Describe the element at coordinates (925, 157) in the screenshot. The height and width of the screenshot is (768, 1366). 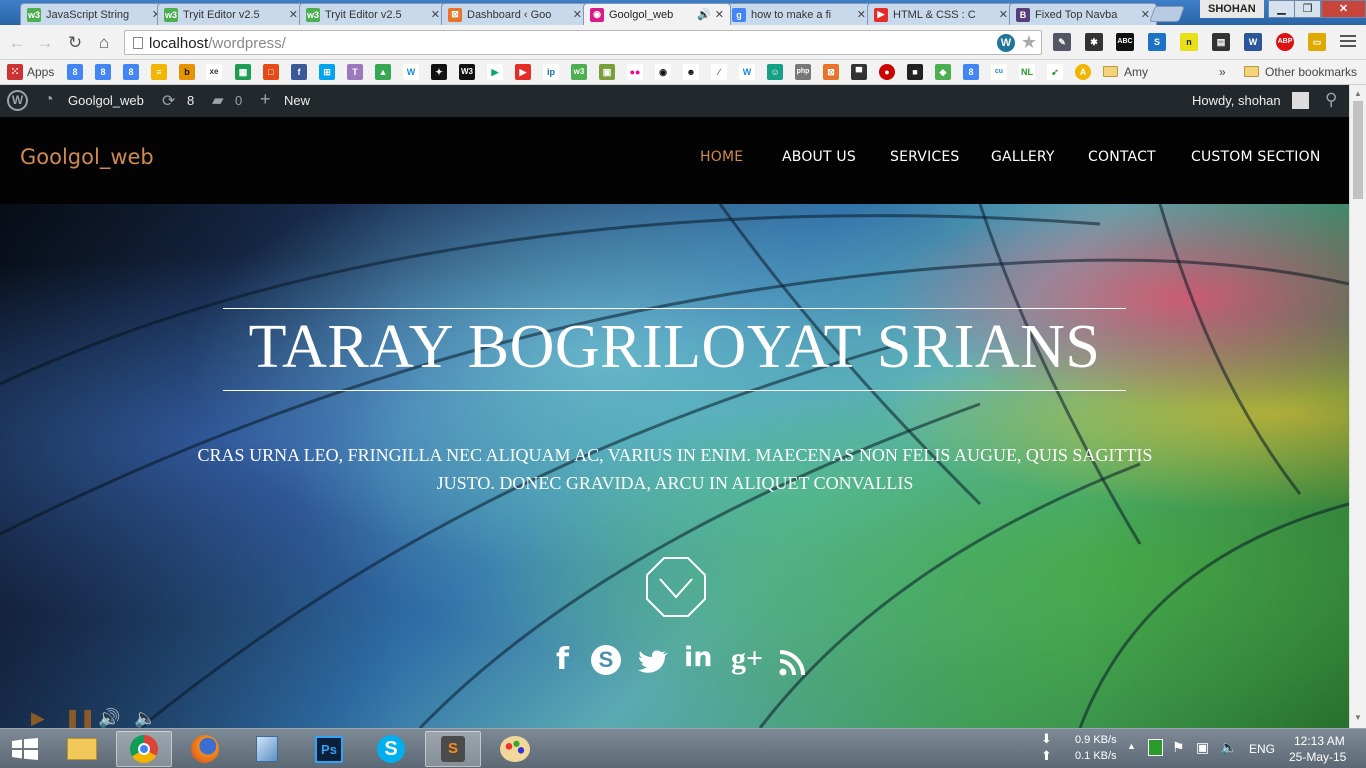
I see `nav-services: SERVICES` at that location.